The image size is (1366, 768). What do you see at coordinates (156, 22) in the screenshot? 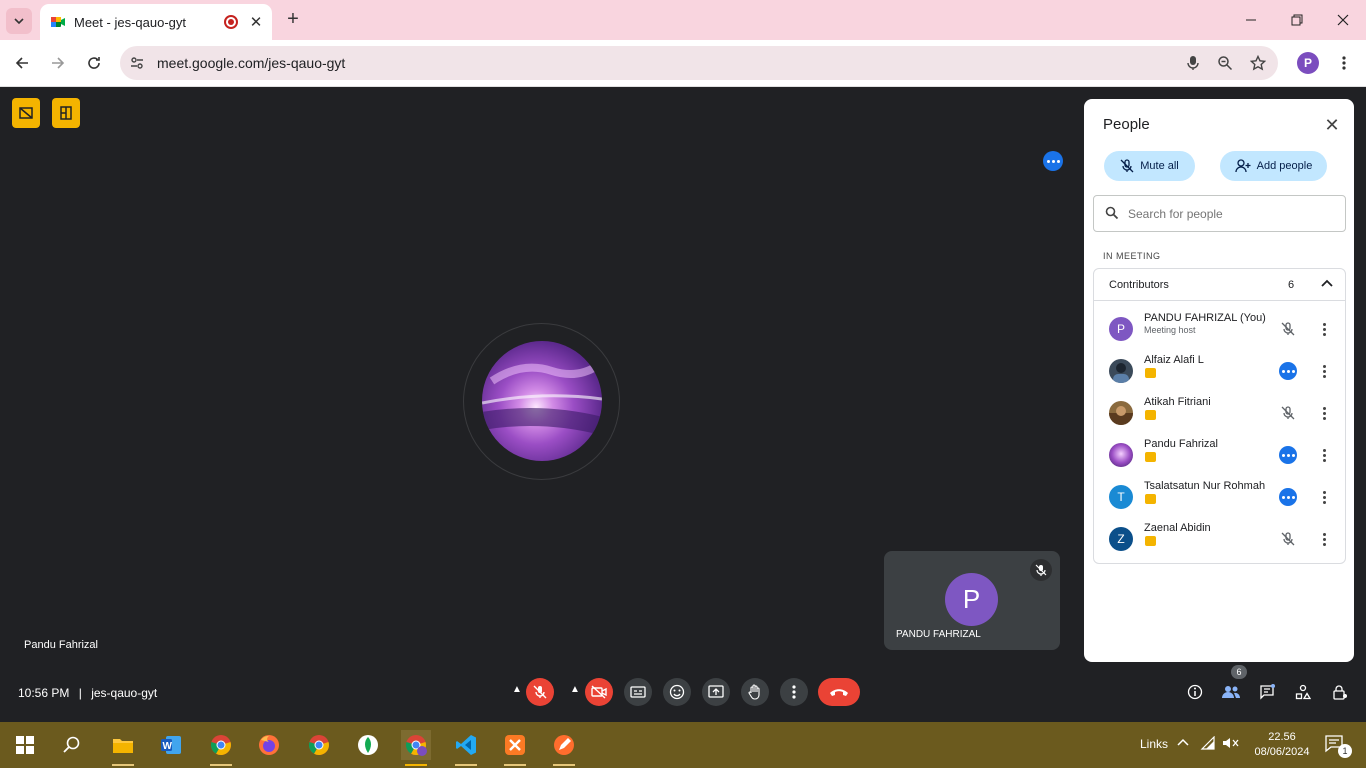
I see `browser-tab-meet: Meet - jes-qauo-gyt ✕` at bounding box center [156, 22].